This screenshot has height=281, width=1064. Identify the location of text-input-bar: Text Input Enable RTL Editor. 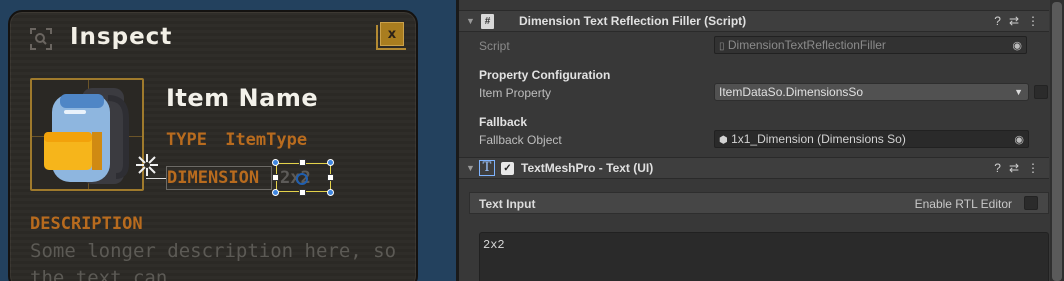
(759, 203).